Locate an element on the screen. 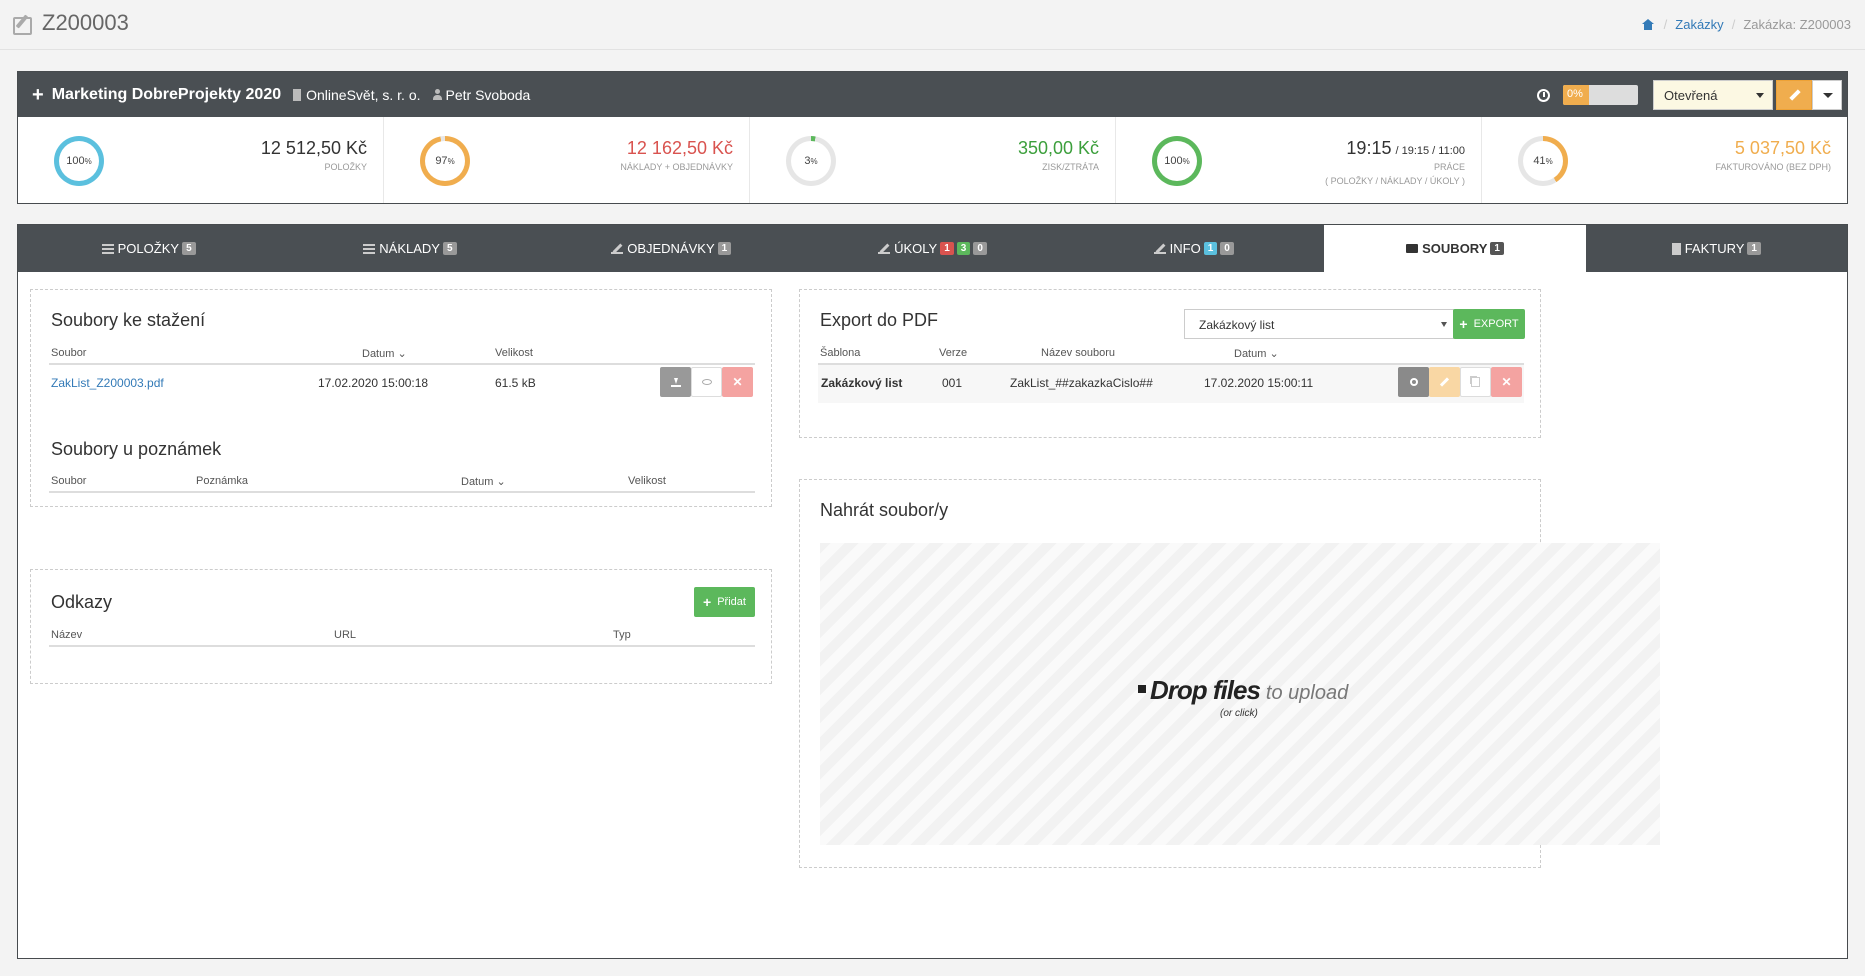  template-select-value: Zakázkový list is located at coordinates (1237, 325).